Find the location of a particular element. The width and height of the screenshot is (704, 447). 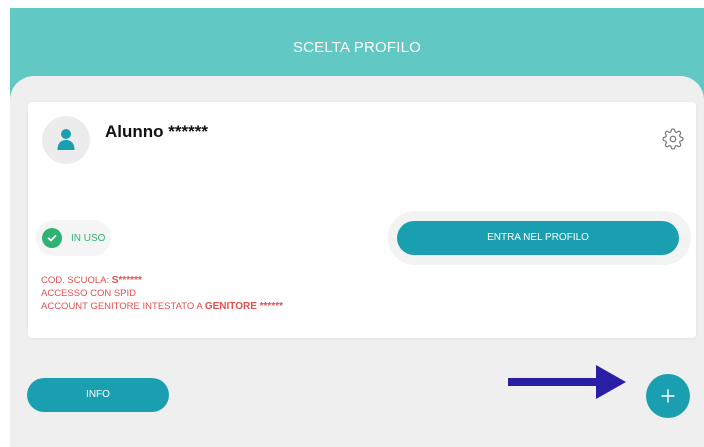

settings-button is located at coordinates (673, 139).